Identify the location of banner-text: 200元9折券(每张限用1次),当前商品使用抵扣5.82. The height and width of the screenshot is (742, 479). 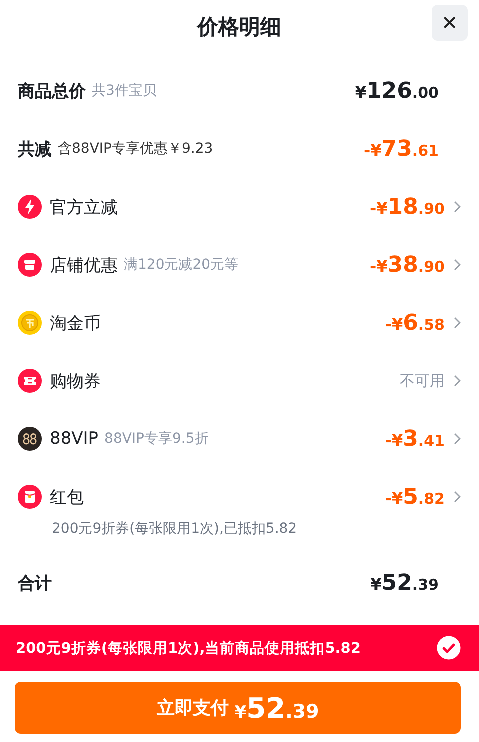
(188, 649).